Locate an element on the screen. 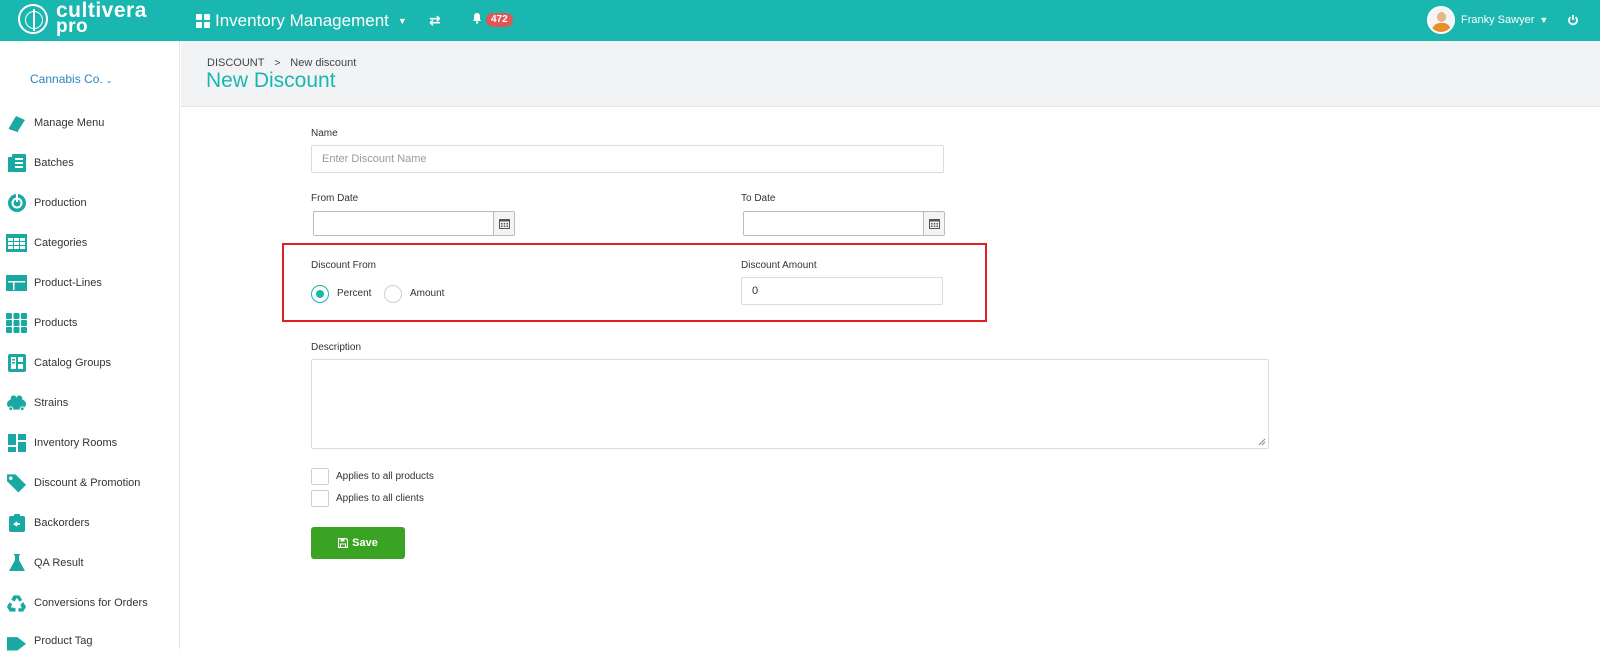 The height and width of the screenshot is (653, 1600). org-name: Cannabis Co. is located at coordinates (66, 79).